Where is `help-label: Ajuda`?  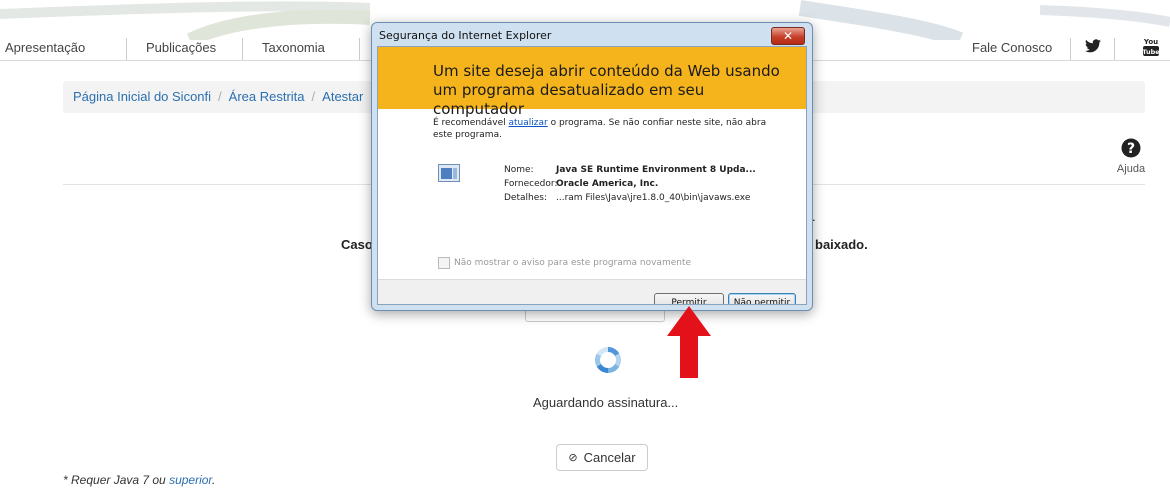 help-label: Ajuda is located at coordinates (1131, 169).